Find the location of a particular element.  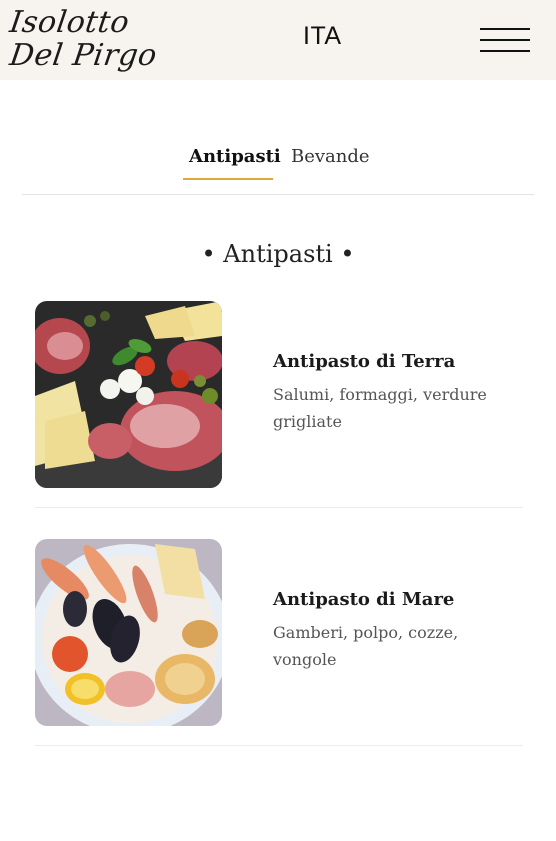

tabs-divider is located at coordinates (278, 194).